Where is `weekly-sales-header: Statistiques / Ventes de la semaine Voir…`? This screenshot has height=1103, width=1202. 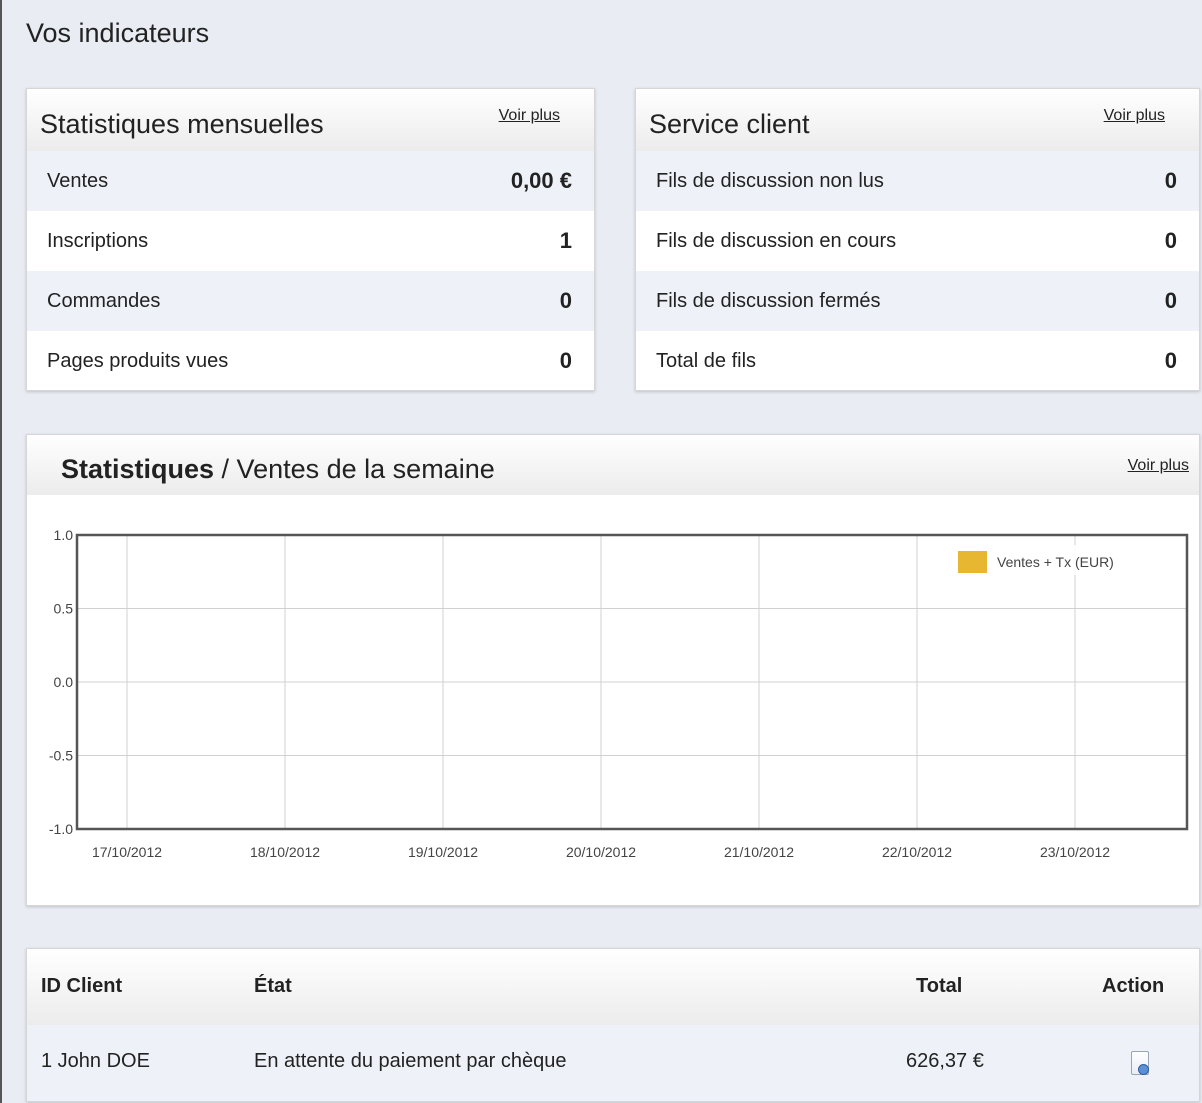
weekly-sales-header: Statistiques / Ventes de la semaine Voir… is located at coordinates (613, 465).